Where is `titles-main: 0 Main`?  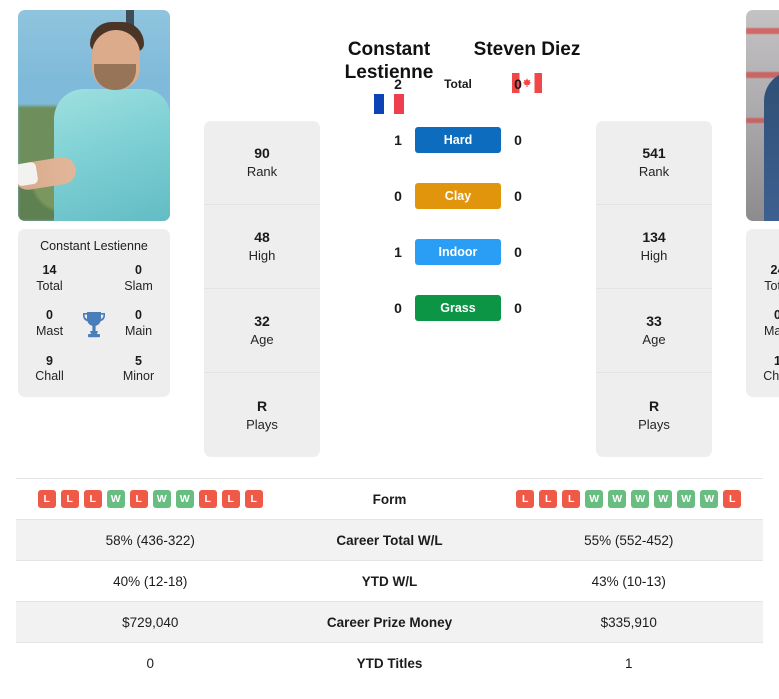
titles-main: 0 Main is located at coordinates (138, 323).